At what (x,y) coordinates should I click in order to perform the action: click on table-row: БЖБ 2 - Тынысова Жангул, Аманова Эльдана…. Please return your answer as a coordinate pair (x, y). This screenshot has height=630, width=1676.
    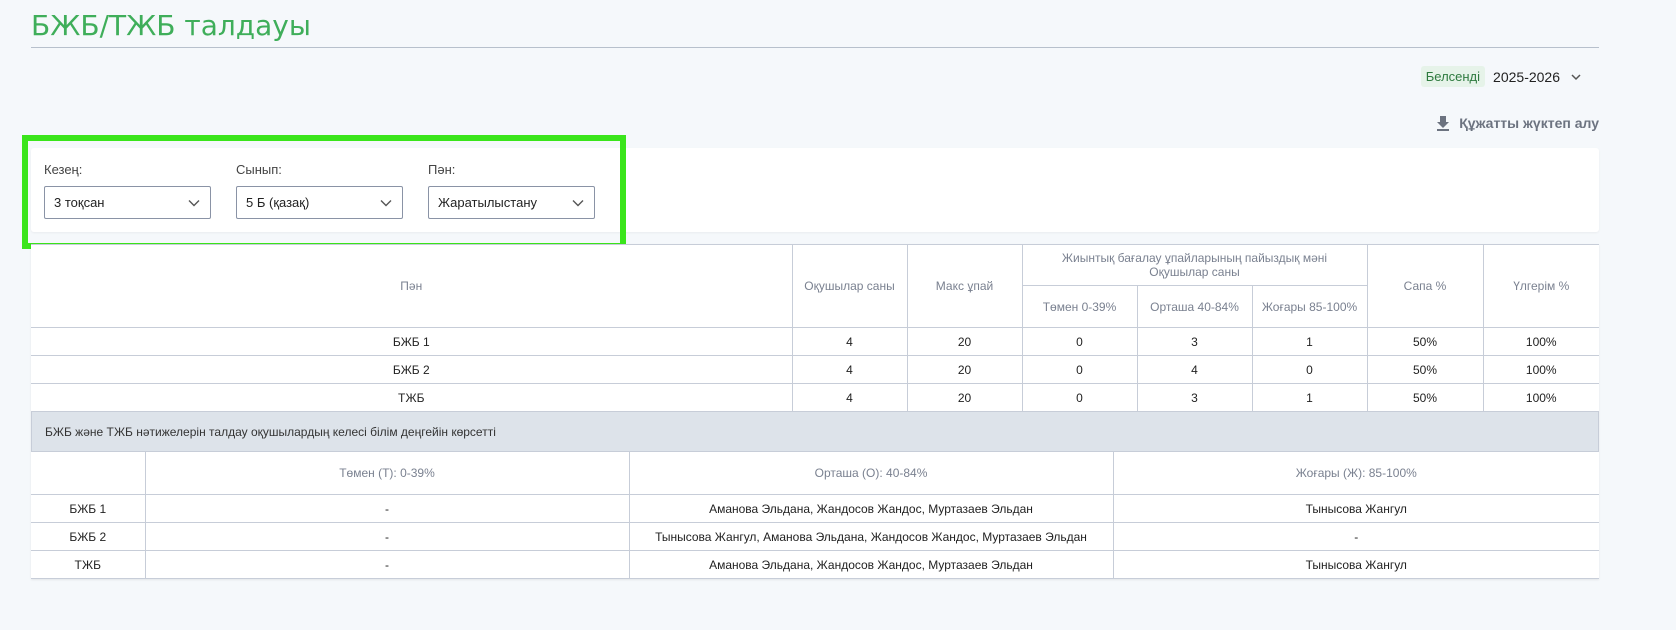
    Looking at the image, I should click on (815, 536).